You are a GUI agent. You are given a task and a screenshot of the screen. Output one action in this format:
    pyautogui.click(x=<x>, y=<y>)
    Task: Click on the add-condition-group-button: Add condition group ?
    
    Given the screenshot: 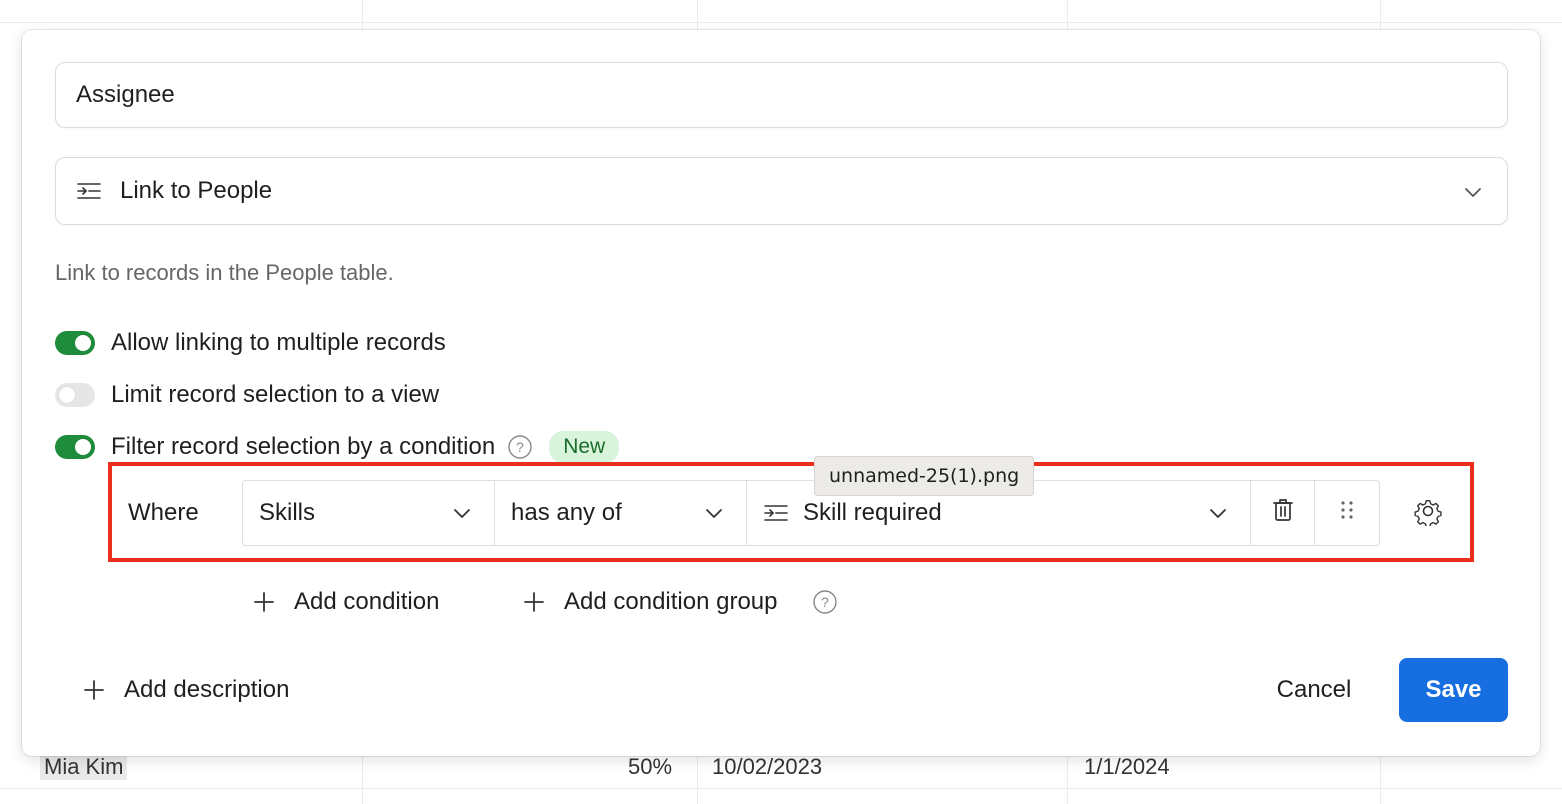 What is the action you would take?
    pyautogui.click(x=680, y=602)
    